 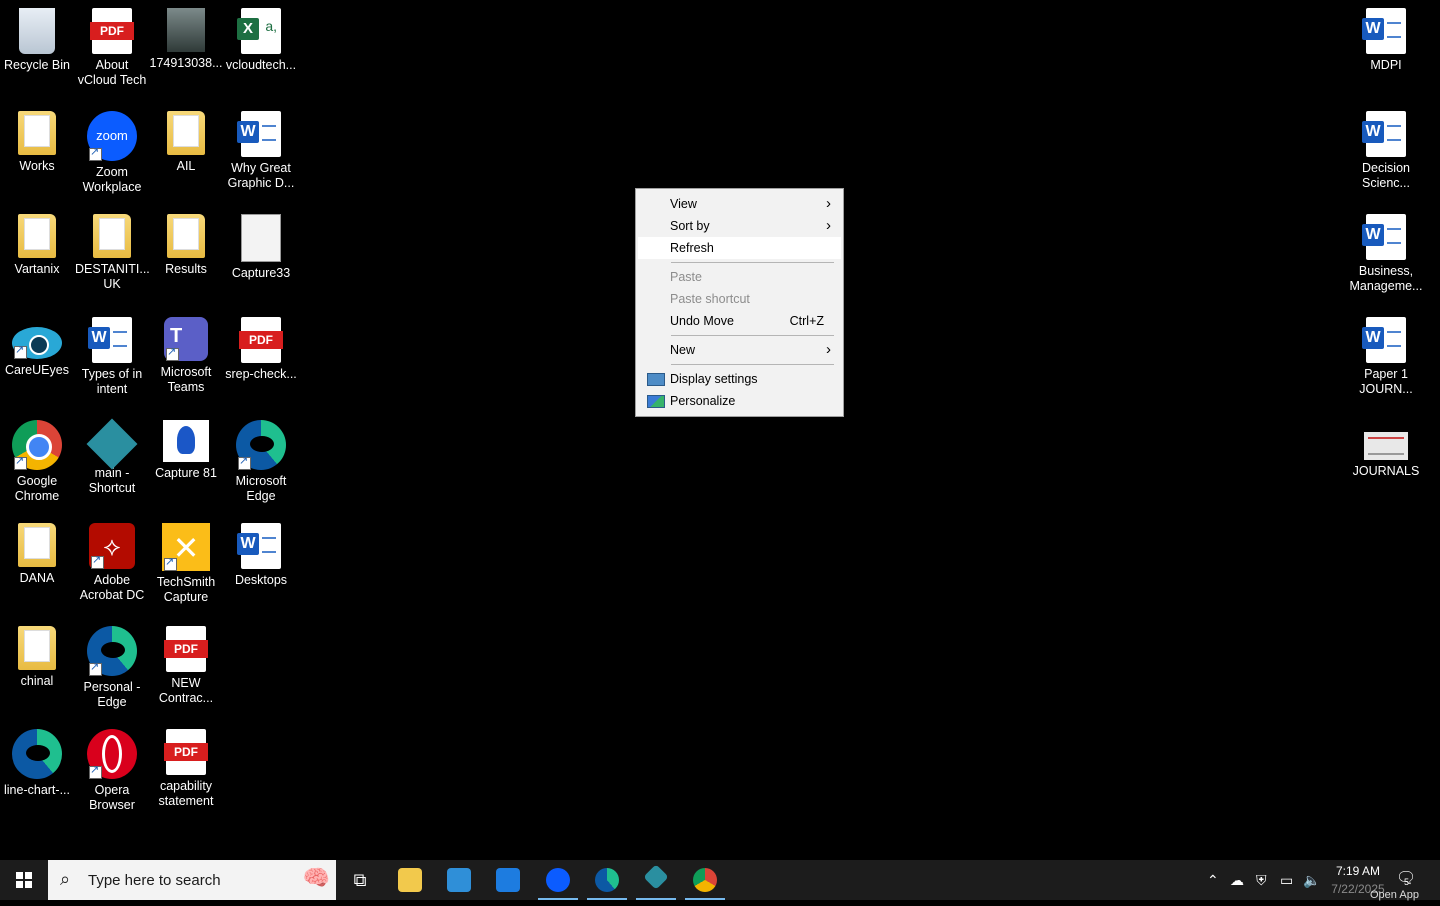 What do you see at coordinates (112, 44) in the screenshot?
I see `desktop-icon-about-vcloud: About vCloud Tech` at bounding box center [112, 44].